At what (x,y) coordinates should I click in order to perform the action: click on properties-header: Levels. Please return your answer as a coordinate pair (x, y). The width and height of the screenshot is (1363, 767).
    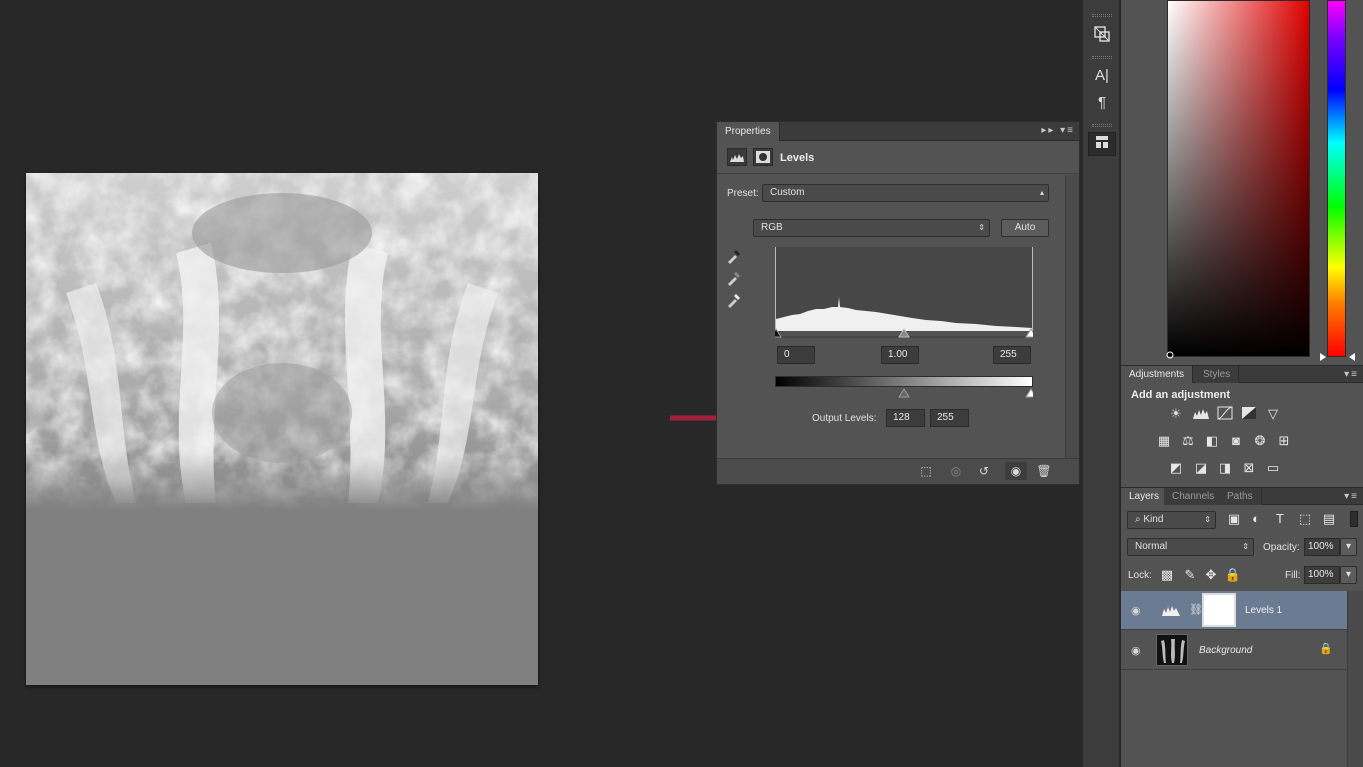
    Looking at the image, I should click on (898, 157).